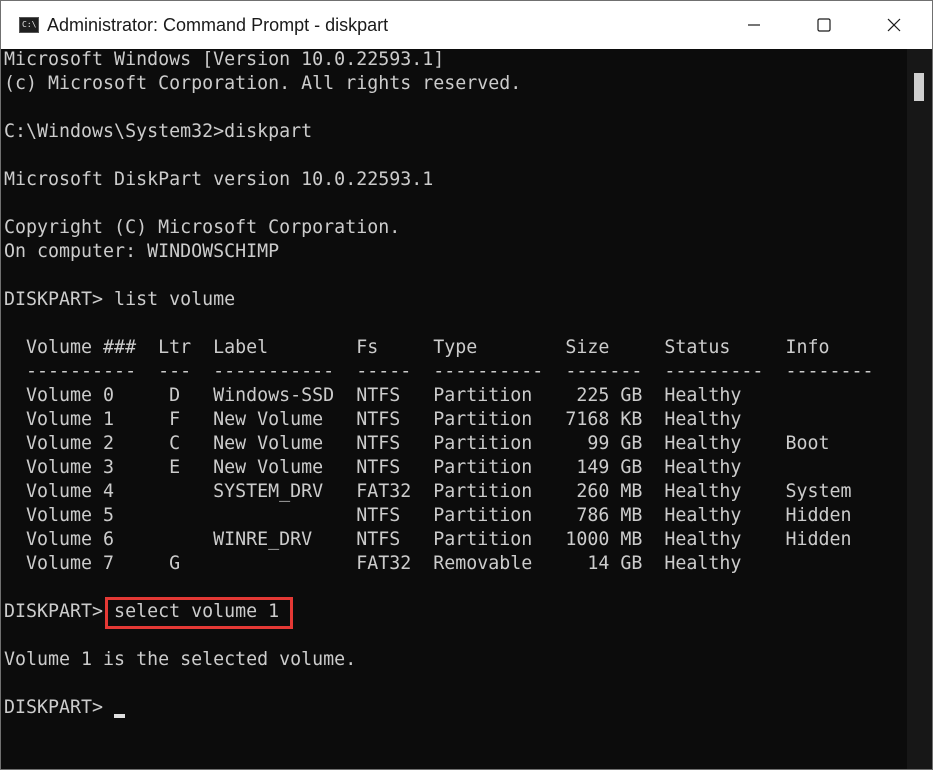  I want to click on minimize-icon, so click(754, 25).